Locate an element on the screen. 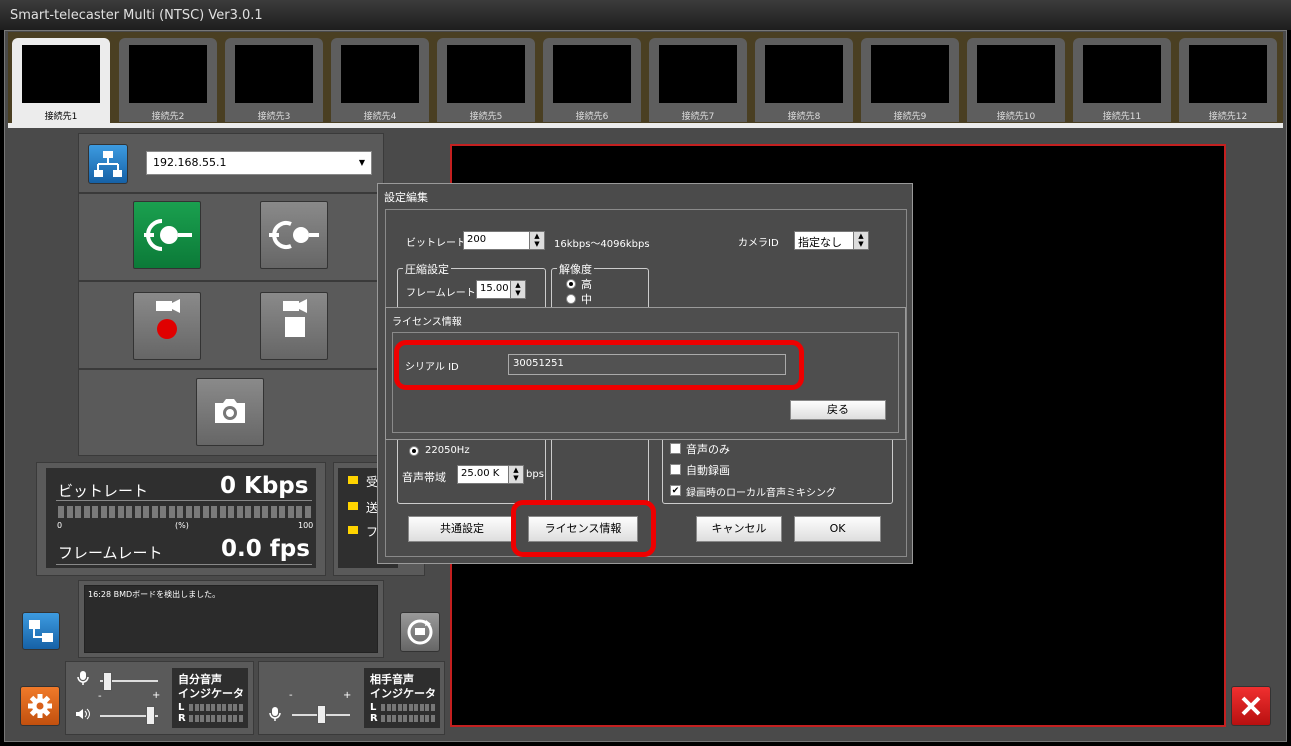  resolution-group-label: 解像度 is located at coordinates (575, 269).